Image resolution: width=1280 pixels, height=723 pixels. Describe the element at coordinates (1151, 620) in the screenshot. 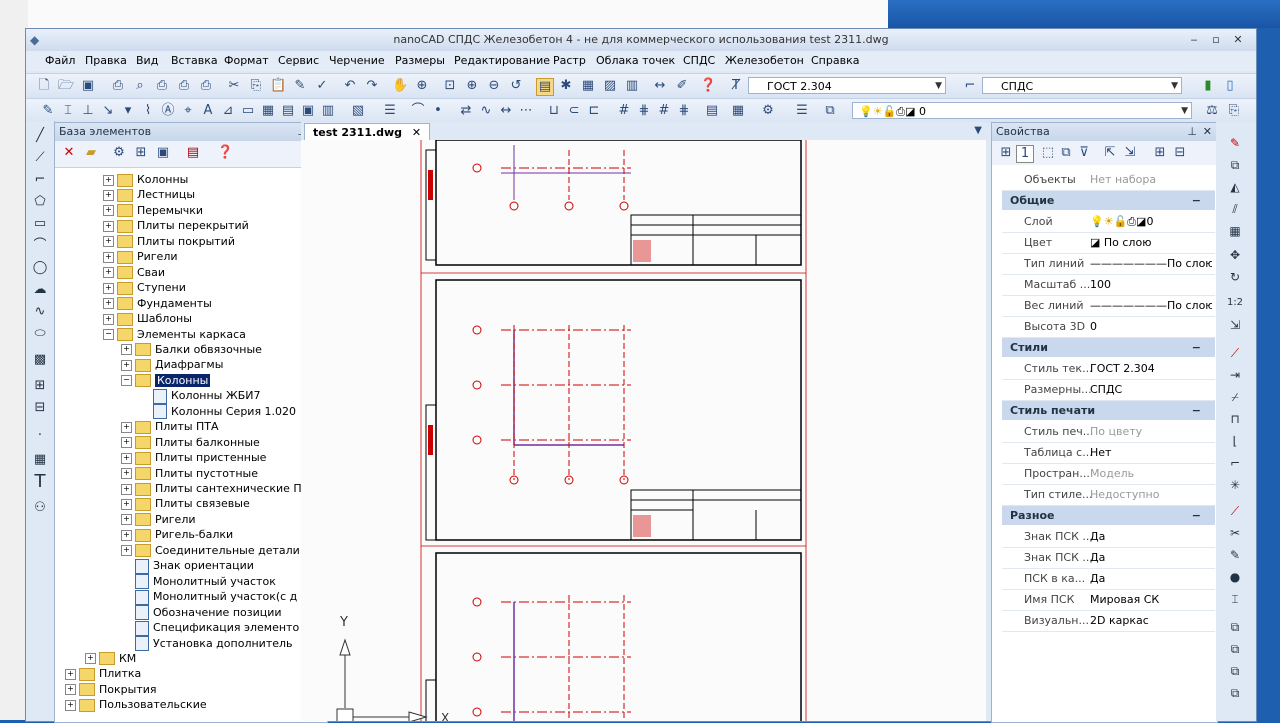

I see `prop-value: 2D каркас` at that location.